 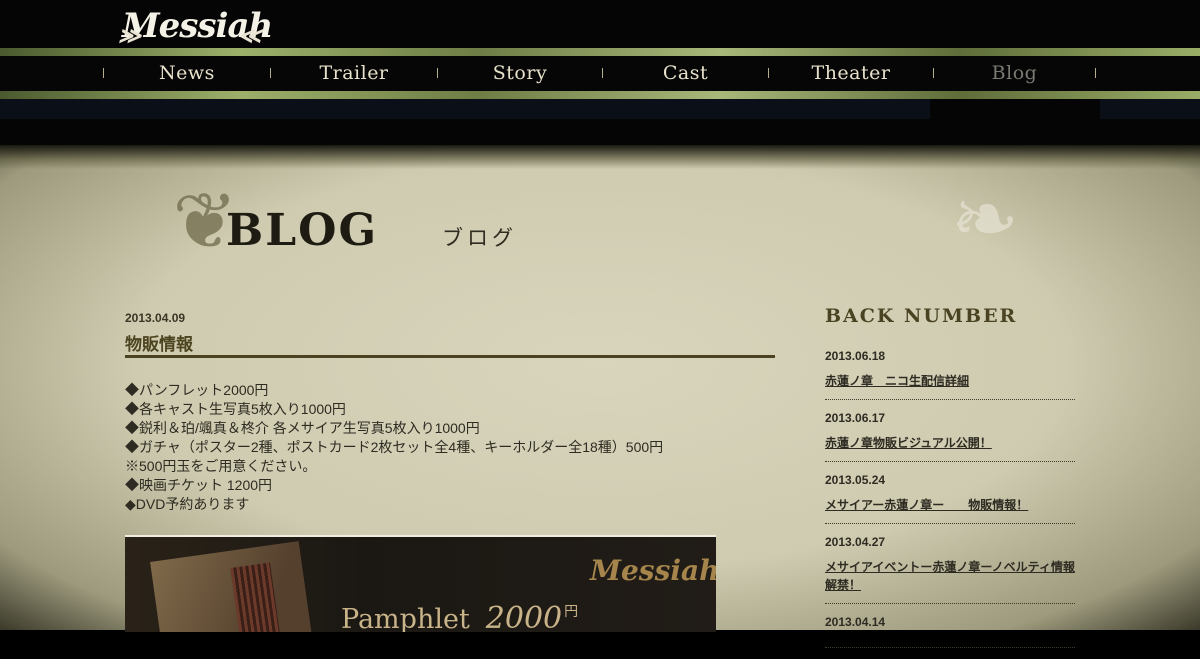 I want to click on page-subtitle: ブログ, so click(x=479, y=238).